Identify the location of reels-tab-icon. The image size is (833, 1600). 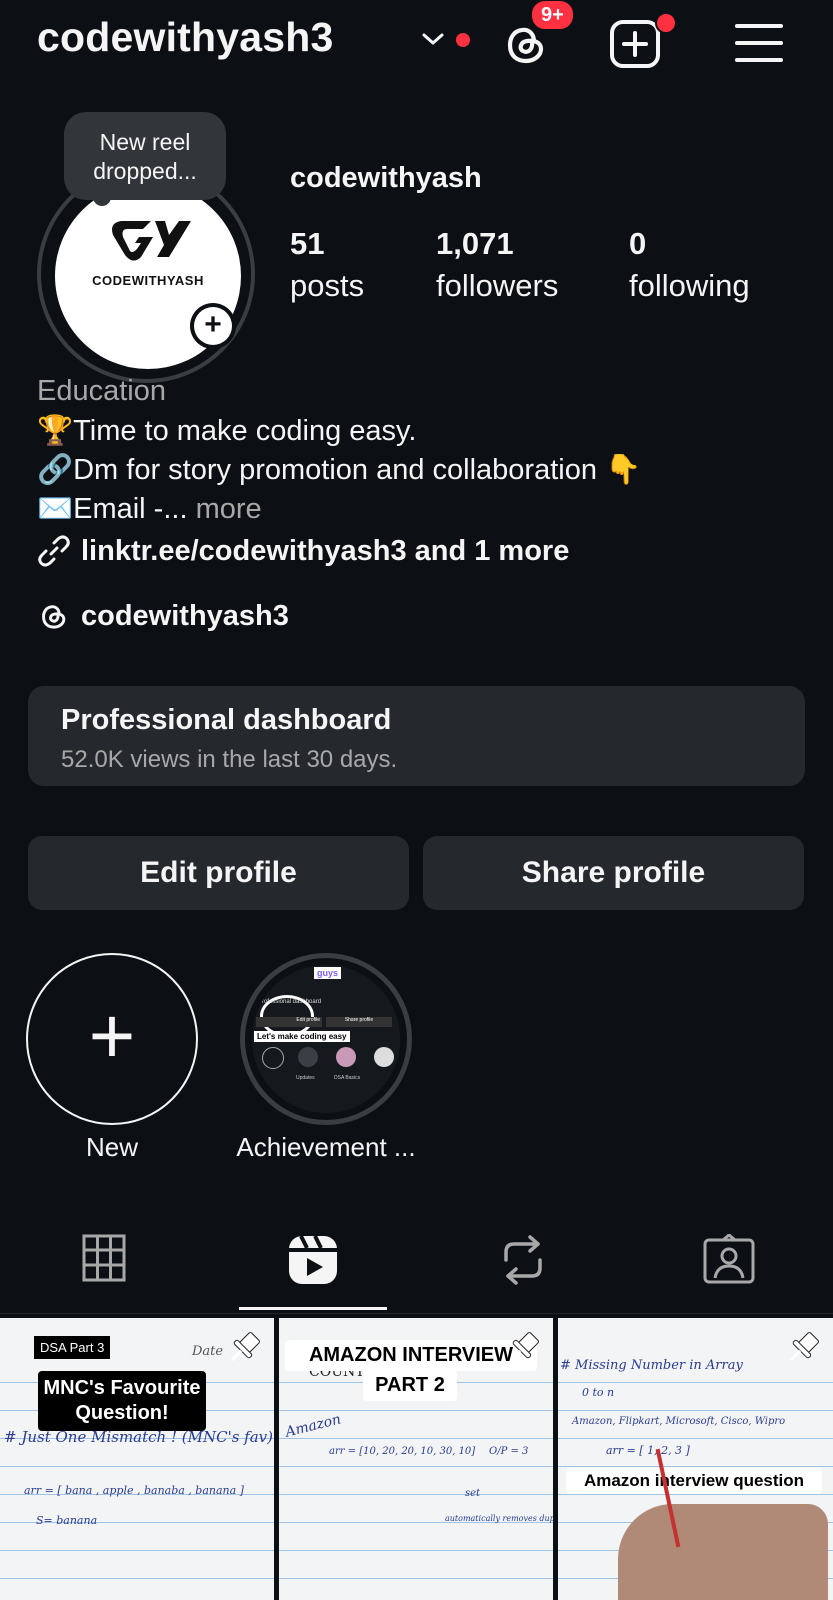
(313, 1260).